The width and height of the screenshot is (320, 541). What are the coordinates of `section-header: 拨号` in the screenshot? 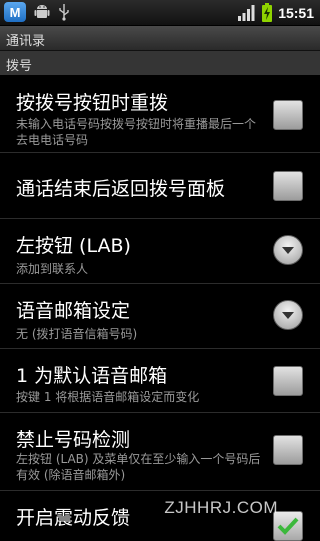 It's located at (160, 63).